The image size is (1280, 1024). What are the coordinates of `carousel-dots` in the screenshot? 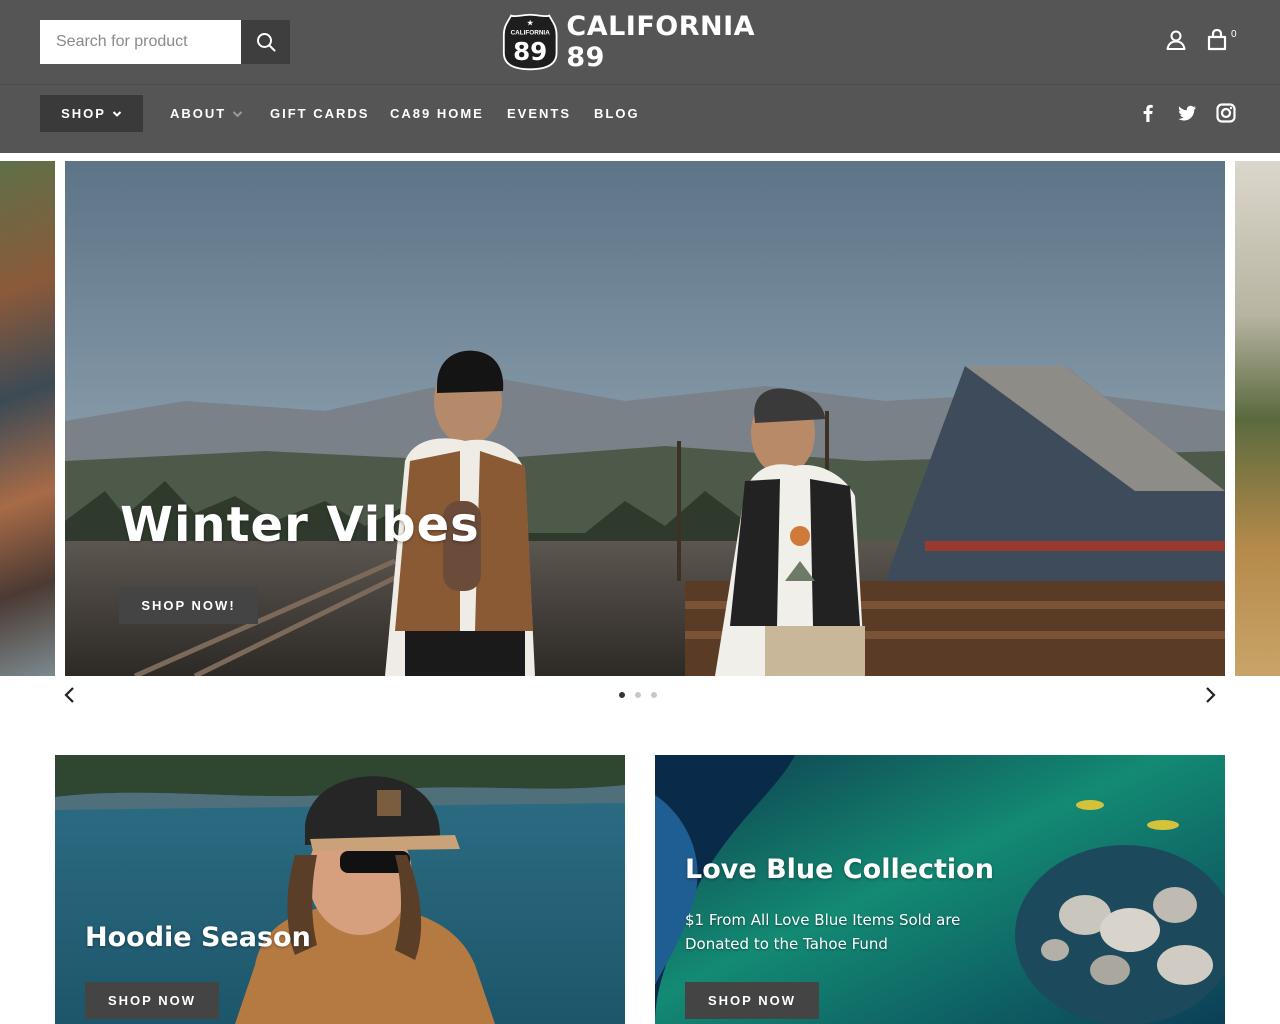 It's located at (638, 695).